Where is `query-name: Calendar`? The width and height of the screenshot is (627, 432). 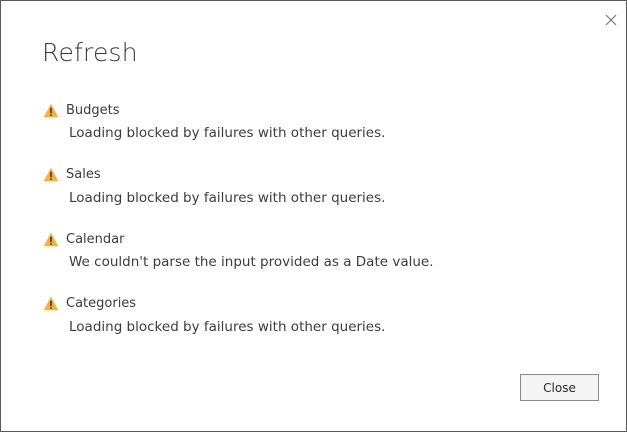 query-name: Calendar is located at coordinates (95, 239).